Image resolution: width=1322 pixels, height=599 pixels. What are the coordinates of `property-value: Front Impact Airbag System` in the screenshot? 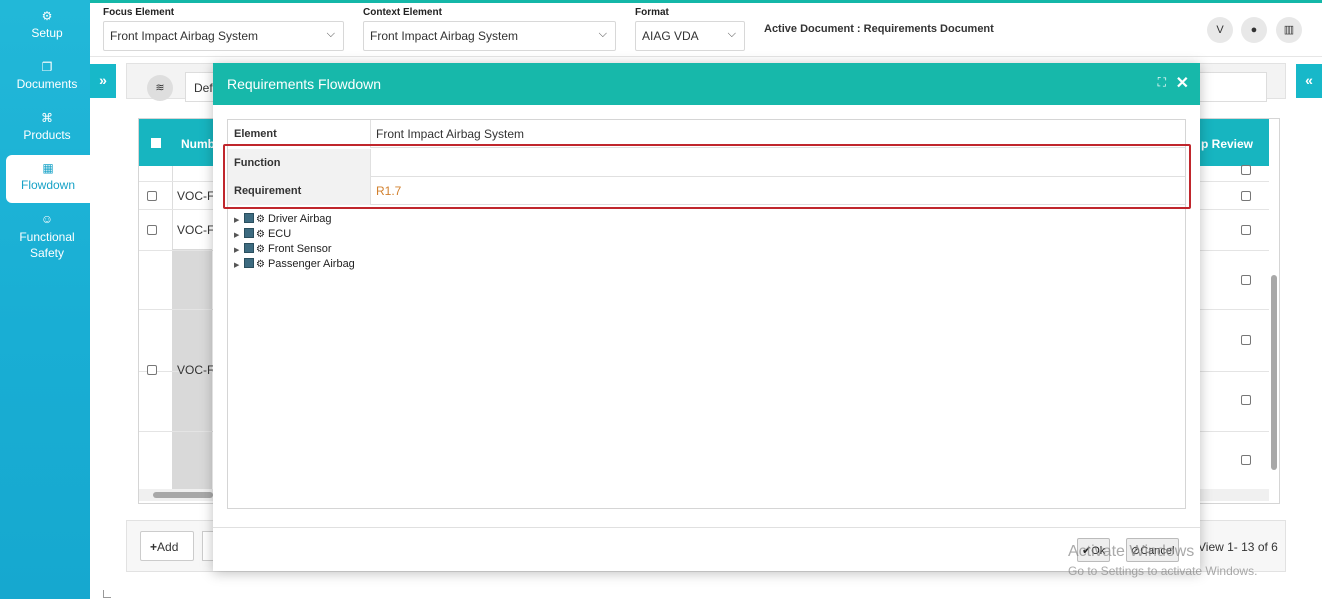 It's located at (450, 134).